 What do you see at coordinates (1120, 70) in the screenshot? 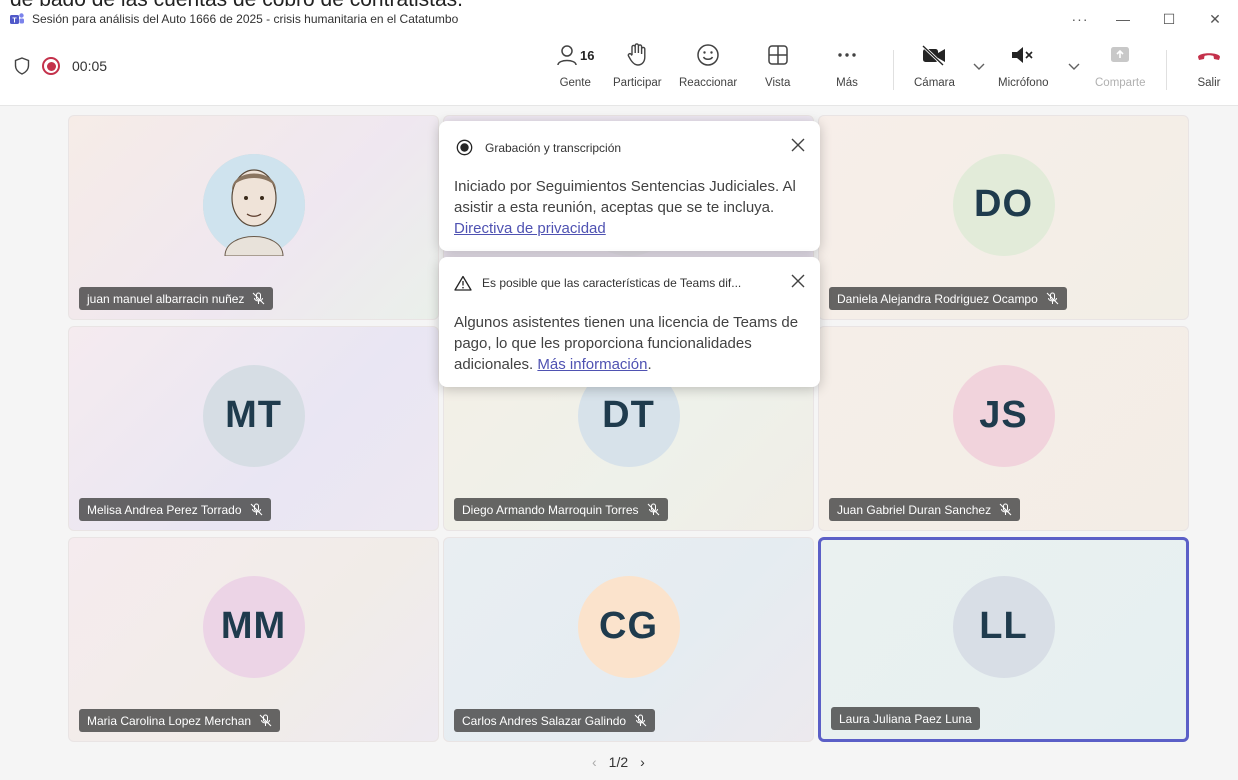
I see `share-button: Comparte` at bounding box center [1120, 70].